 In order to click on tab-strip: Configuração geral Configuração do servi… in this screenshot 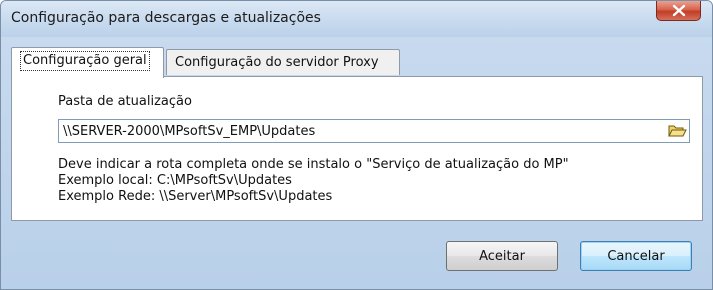, I will do `click(357, 62)`.